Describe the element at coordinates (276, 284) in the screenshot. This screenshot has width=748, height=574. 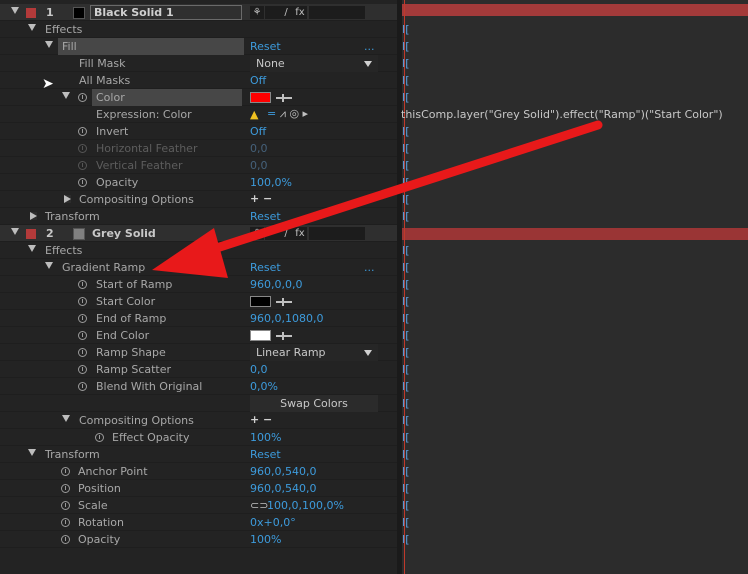
I see `start-of-ramp-value: 960,0,0,0` at that location.